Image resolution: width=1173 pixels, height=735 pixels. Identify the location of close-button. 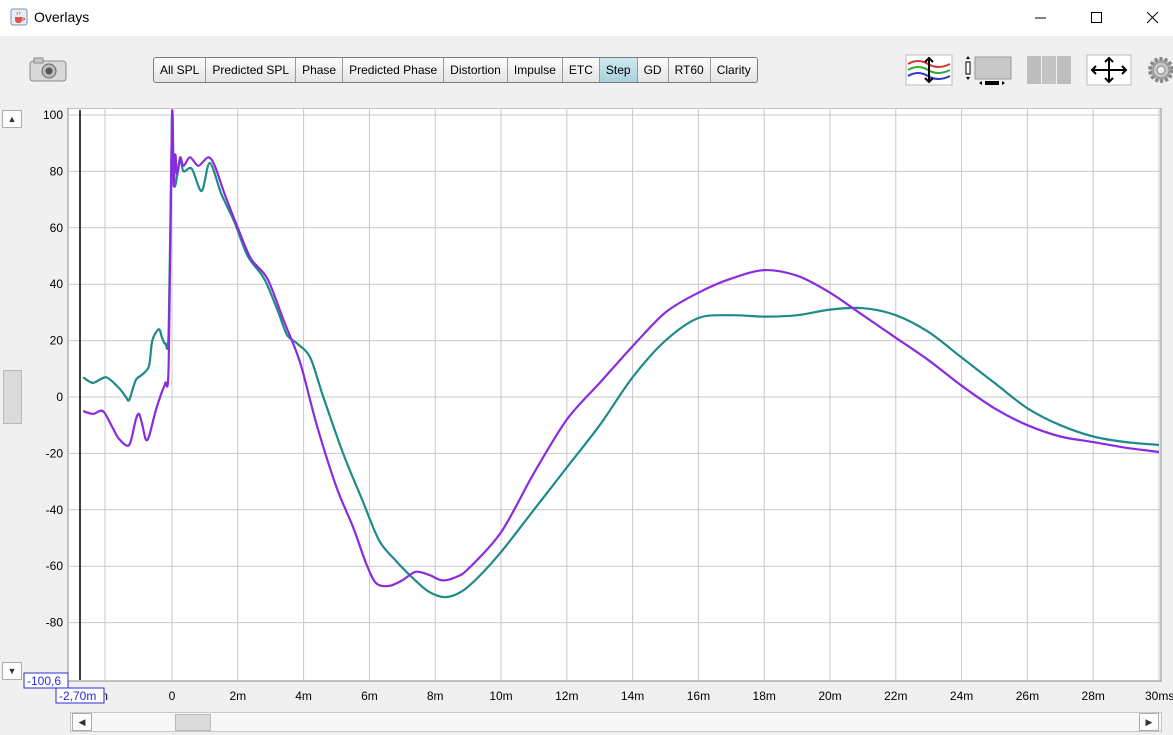
(1151, 18).